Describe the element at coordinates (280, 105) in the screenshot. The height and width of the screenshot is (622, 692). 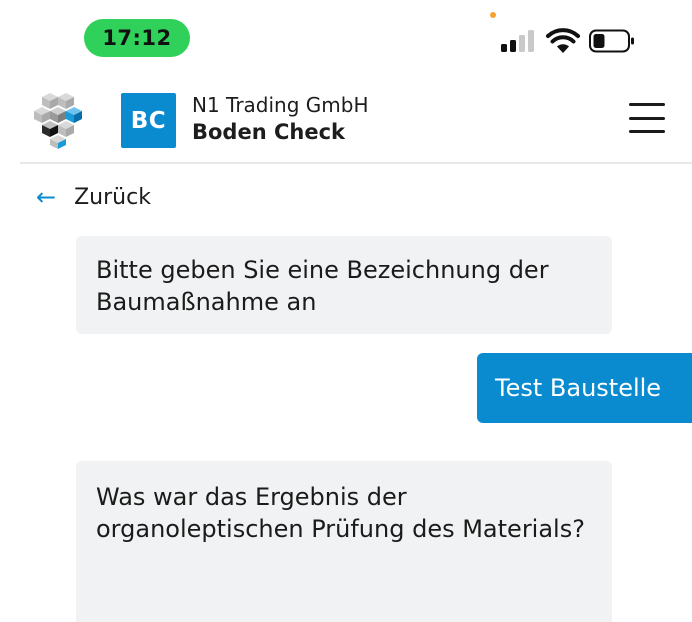
I see `company-name: N1 Trading GmbH` at that location.